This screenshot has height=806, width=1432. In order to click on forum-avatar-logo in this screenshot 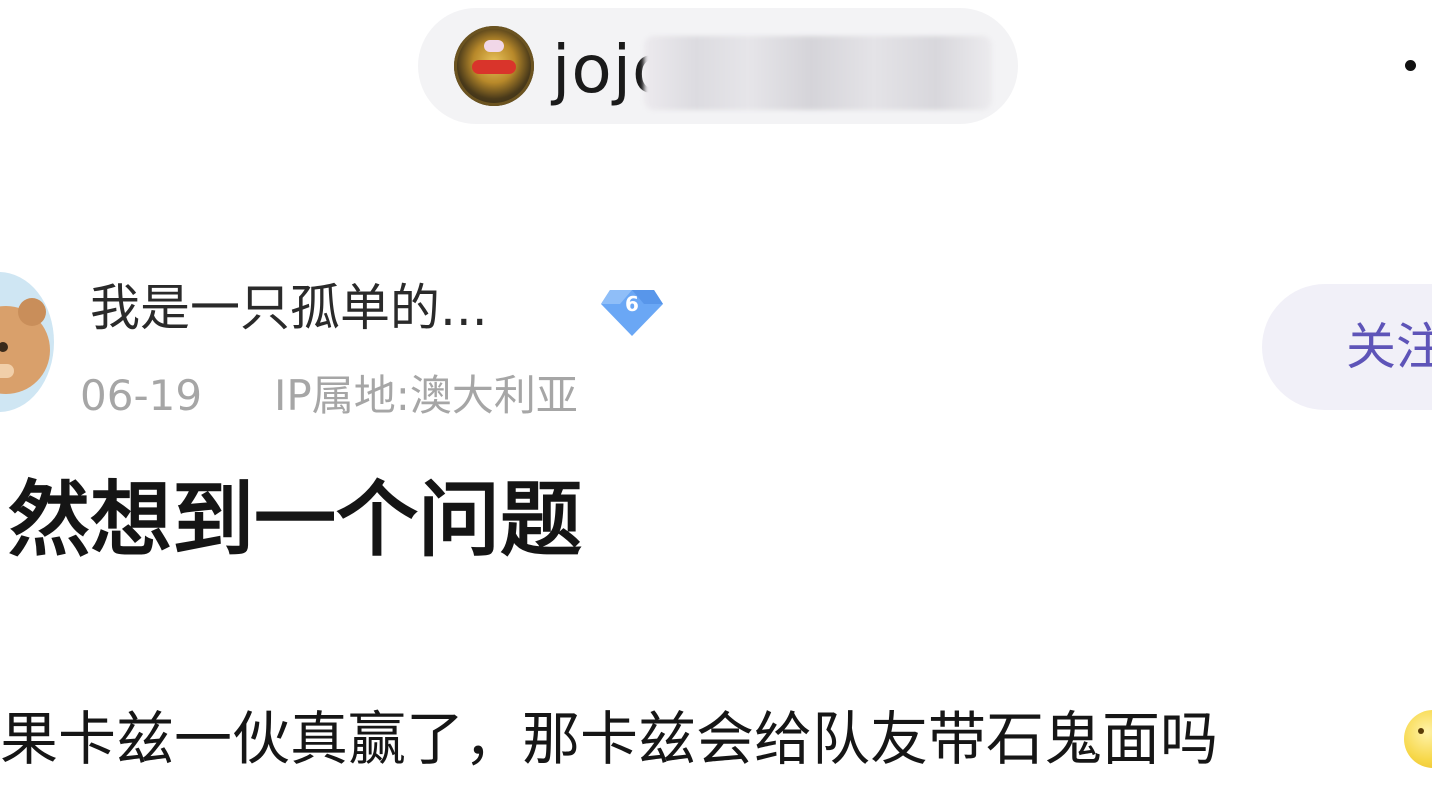, I will do `click(494, 67)`.